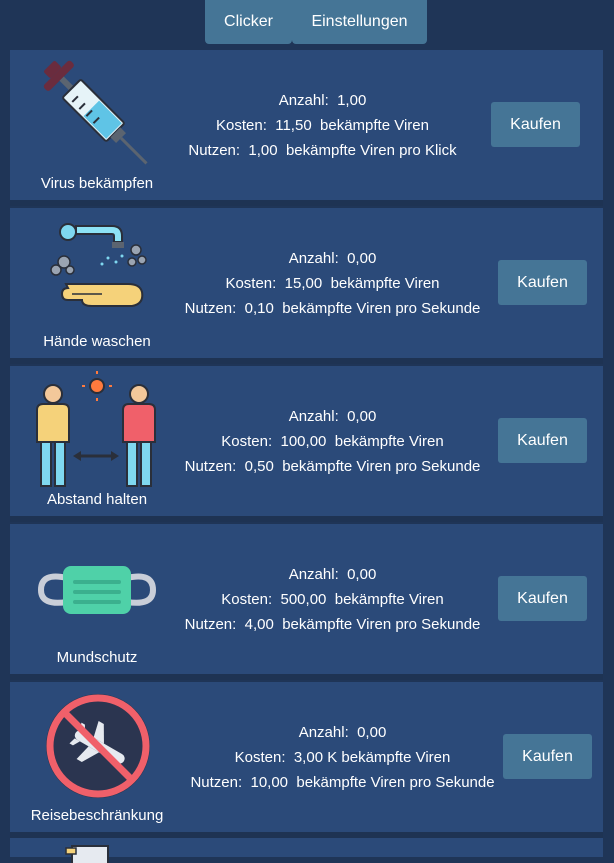  Describe the element at coordinates (97, 430) in the screenshot. I see `social-distance-icon` at that location.